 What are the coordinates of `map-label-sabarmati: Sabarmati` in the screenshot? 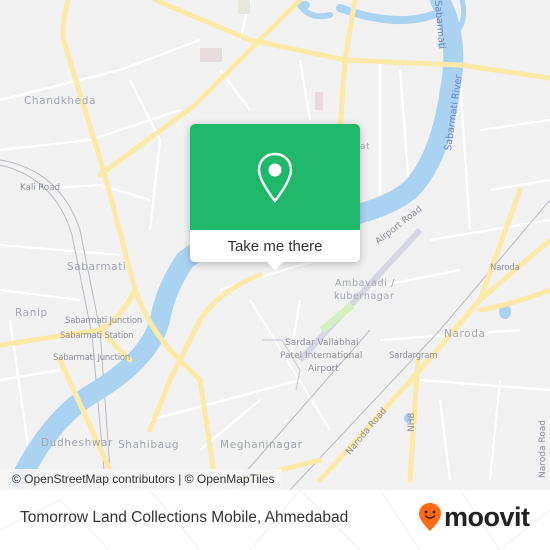 It's located at (97, 267).